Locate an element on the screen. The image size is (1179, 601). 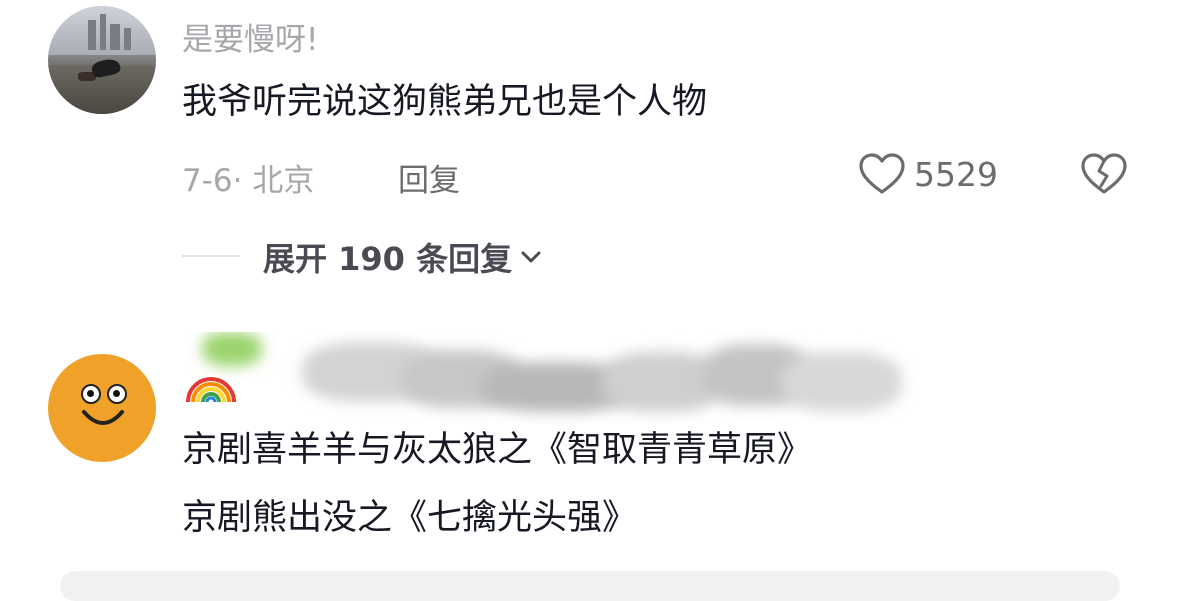
like-button: 5529 is located at coordinates (928, 174).